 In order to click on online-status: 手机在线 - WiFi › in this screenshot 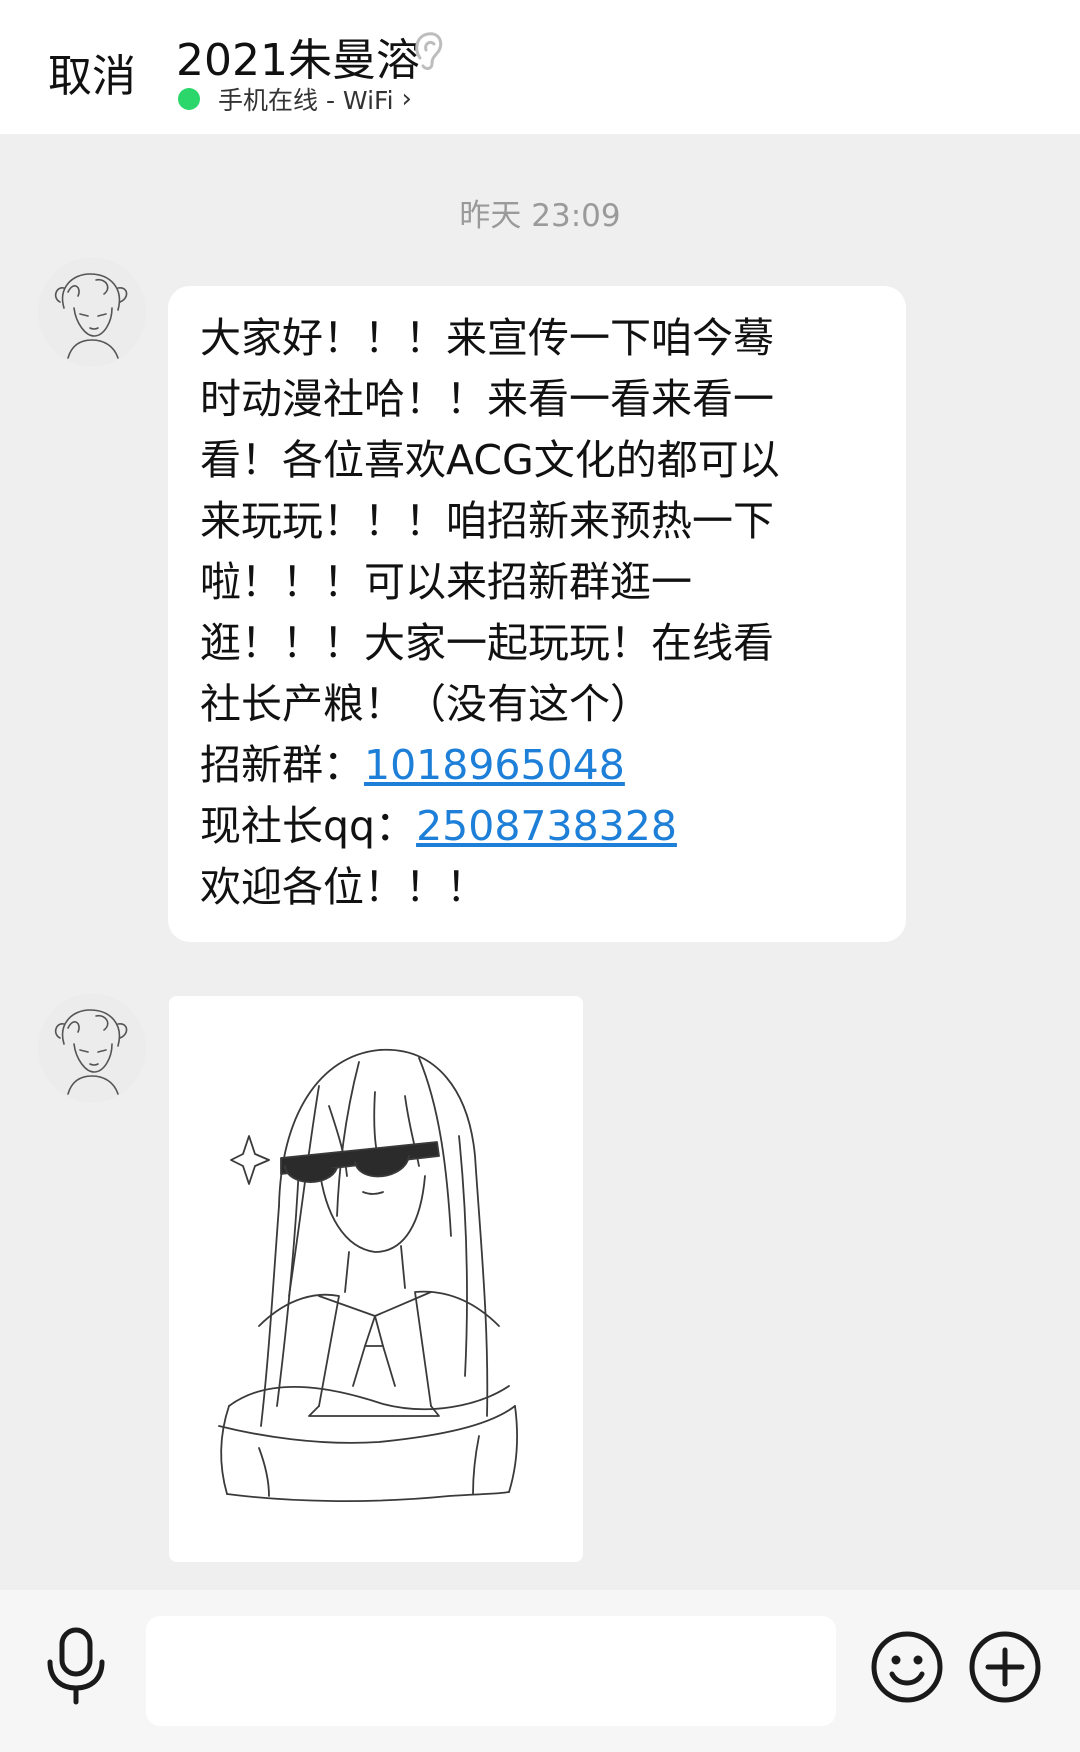, I will do `click(295, 99)`.